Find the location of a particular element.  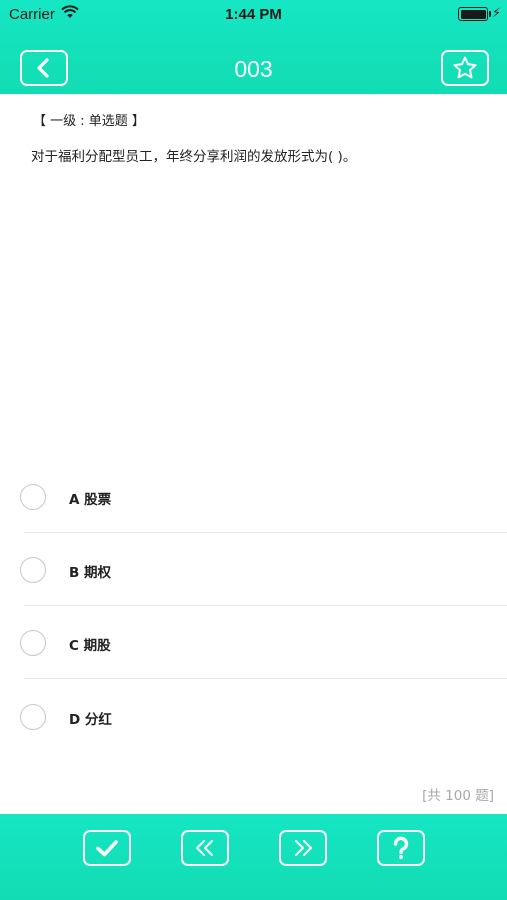

header-bar: Carrier 1:44 PM ⚡ 003 is located at coordinates (253, 47).